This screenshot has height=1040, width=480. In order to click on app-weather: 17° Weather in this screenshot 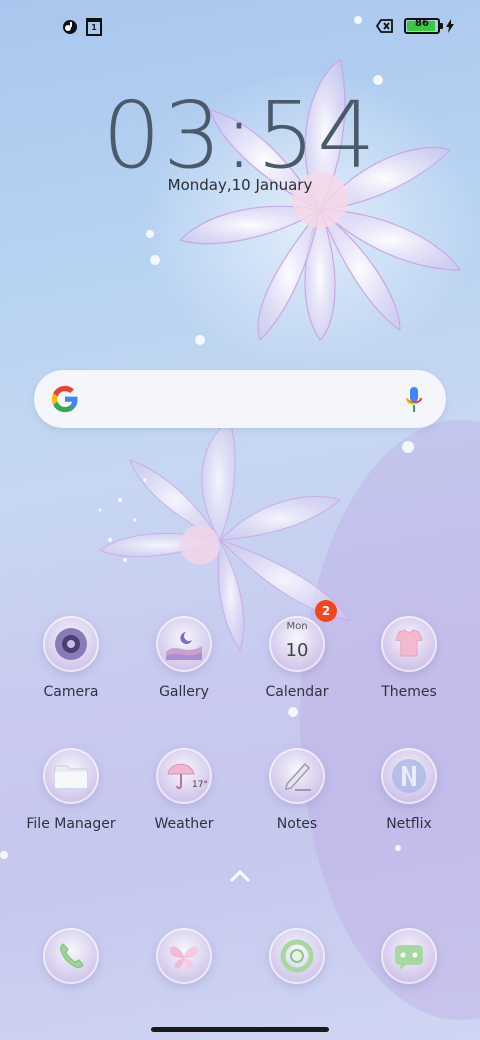, I will do `click(184, 790)`.